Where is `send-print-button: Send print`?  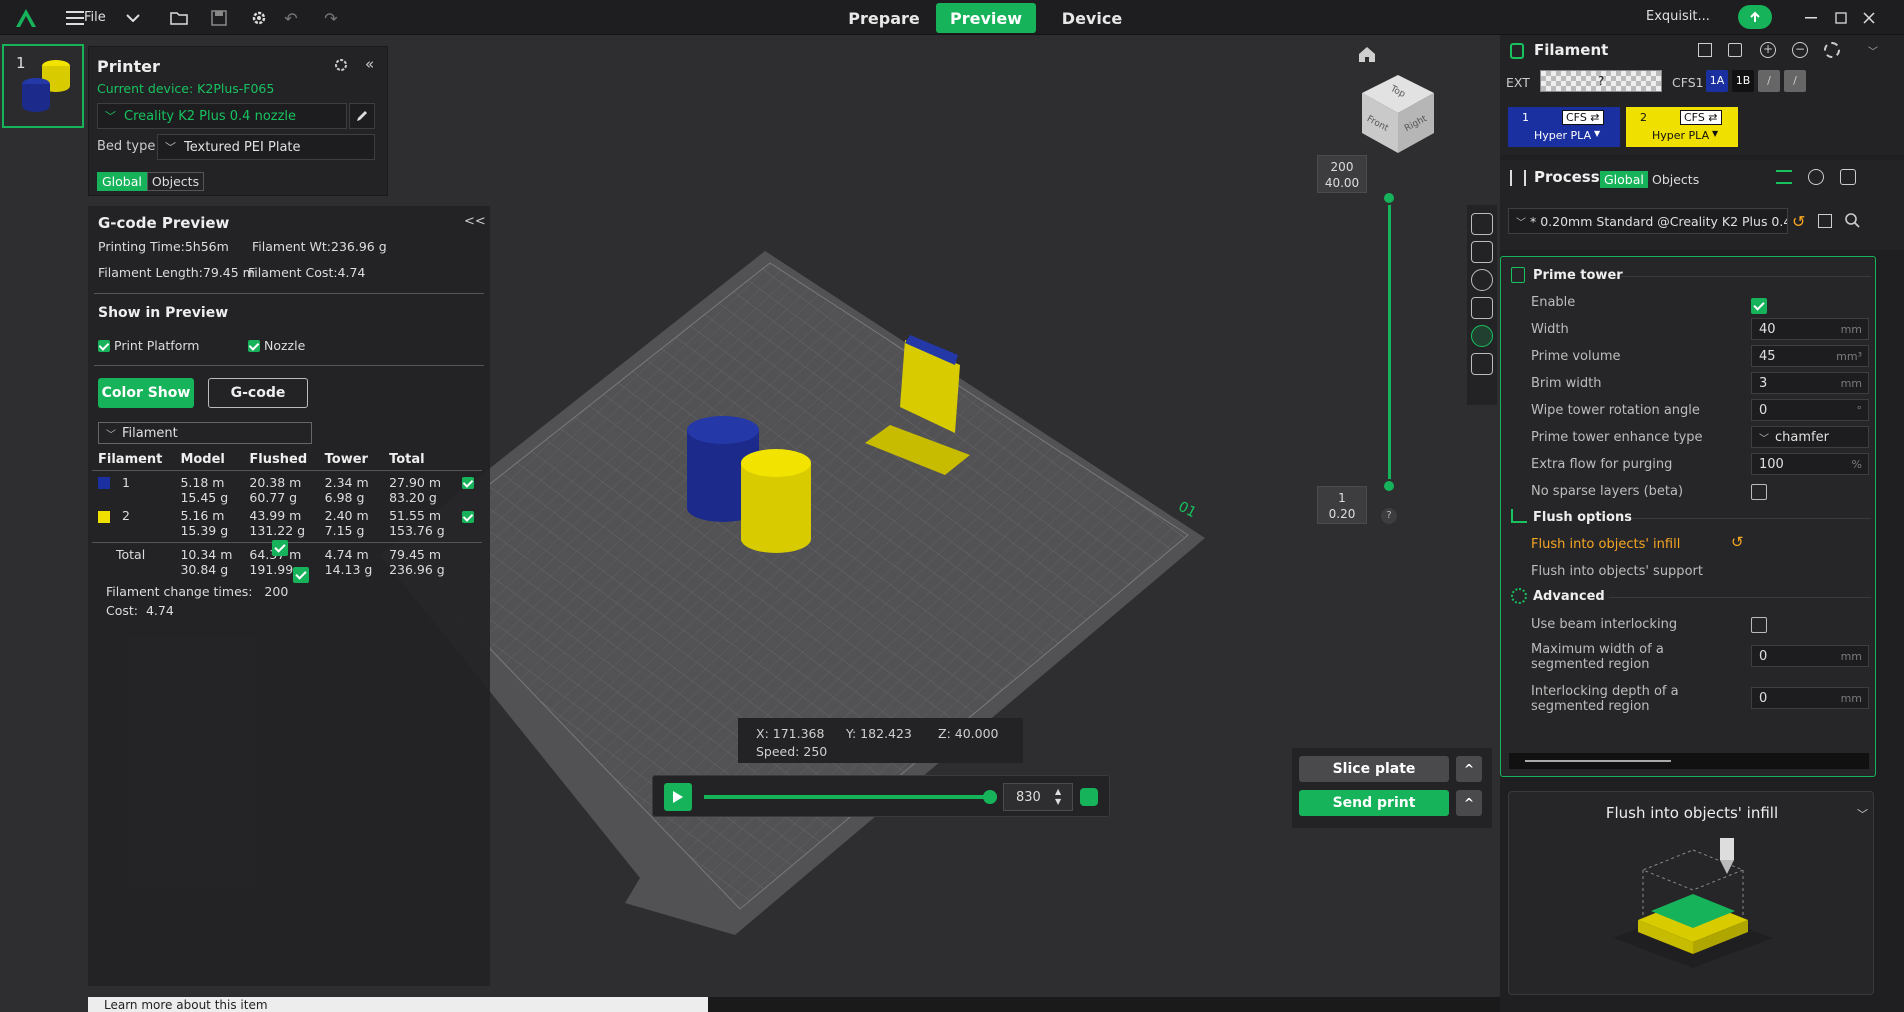 send-print-button: Send print is located at coordinates (1374, 803).